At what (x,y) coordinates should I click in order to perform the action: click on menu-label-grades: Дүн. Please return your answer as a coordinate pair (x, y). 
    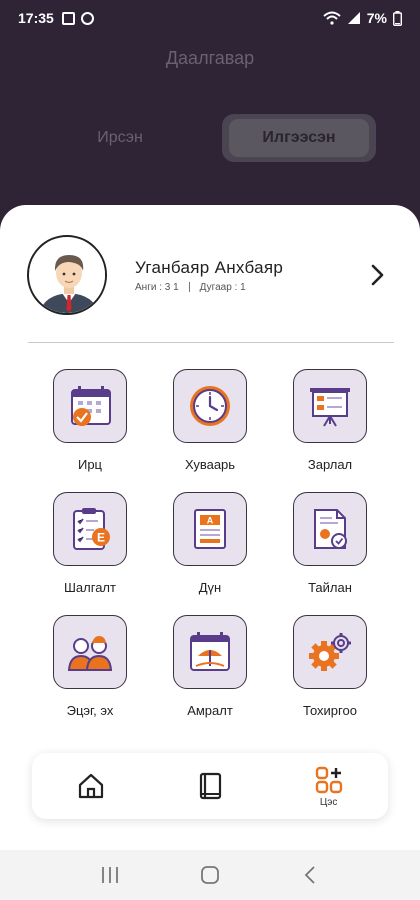
    Looking at the image, I should click on (210, 587).